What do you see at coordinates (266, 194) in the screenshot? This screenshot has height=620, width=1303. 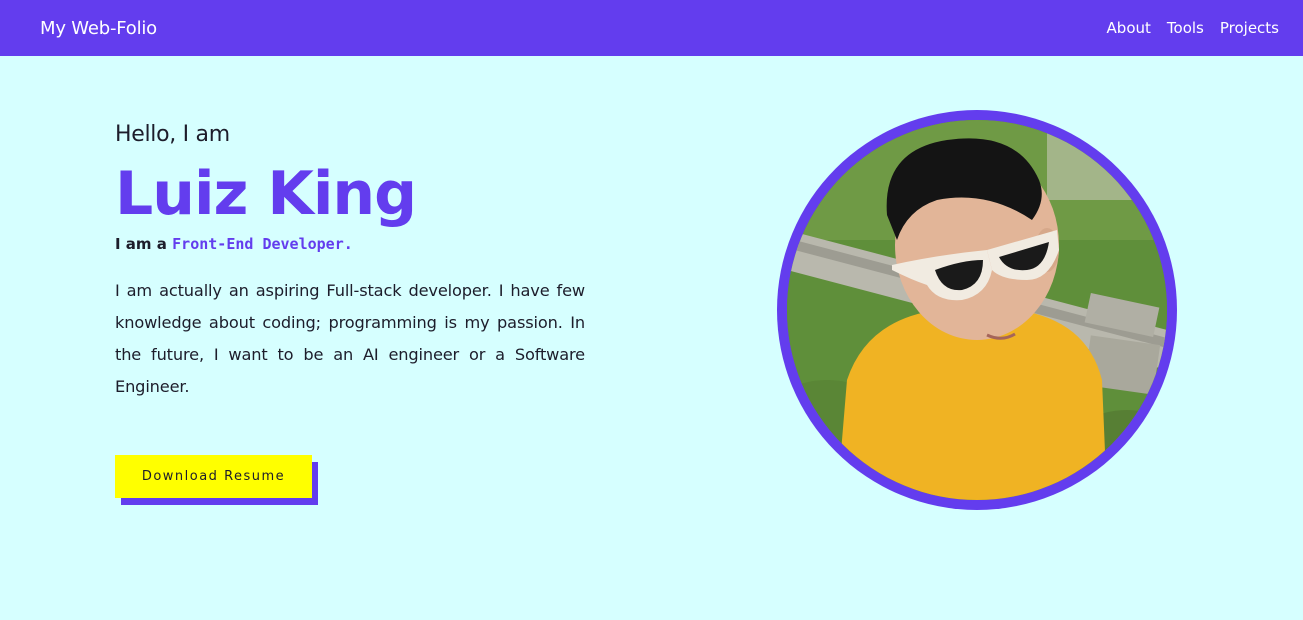 I see `hero-name: Luiz King` at bounding box center [266, 194].